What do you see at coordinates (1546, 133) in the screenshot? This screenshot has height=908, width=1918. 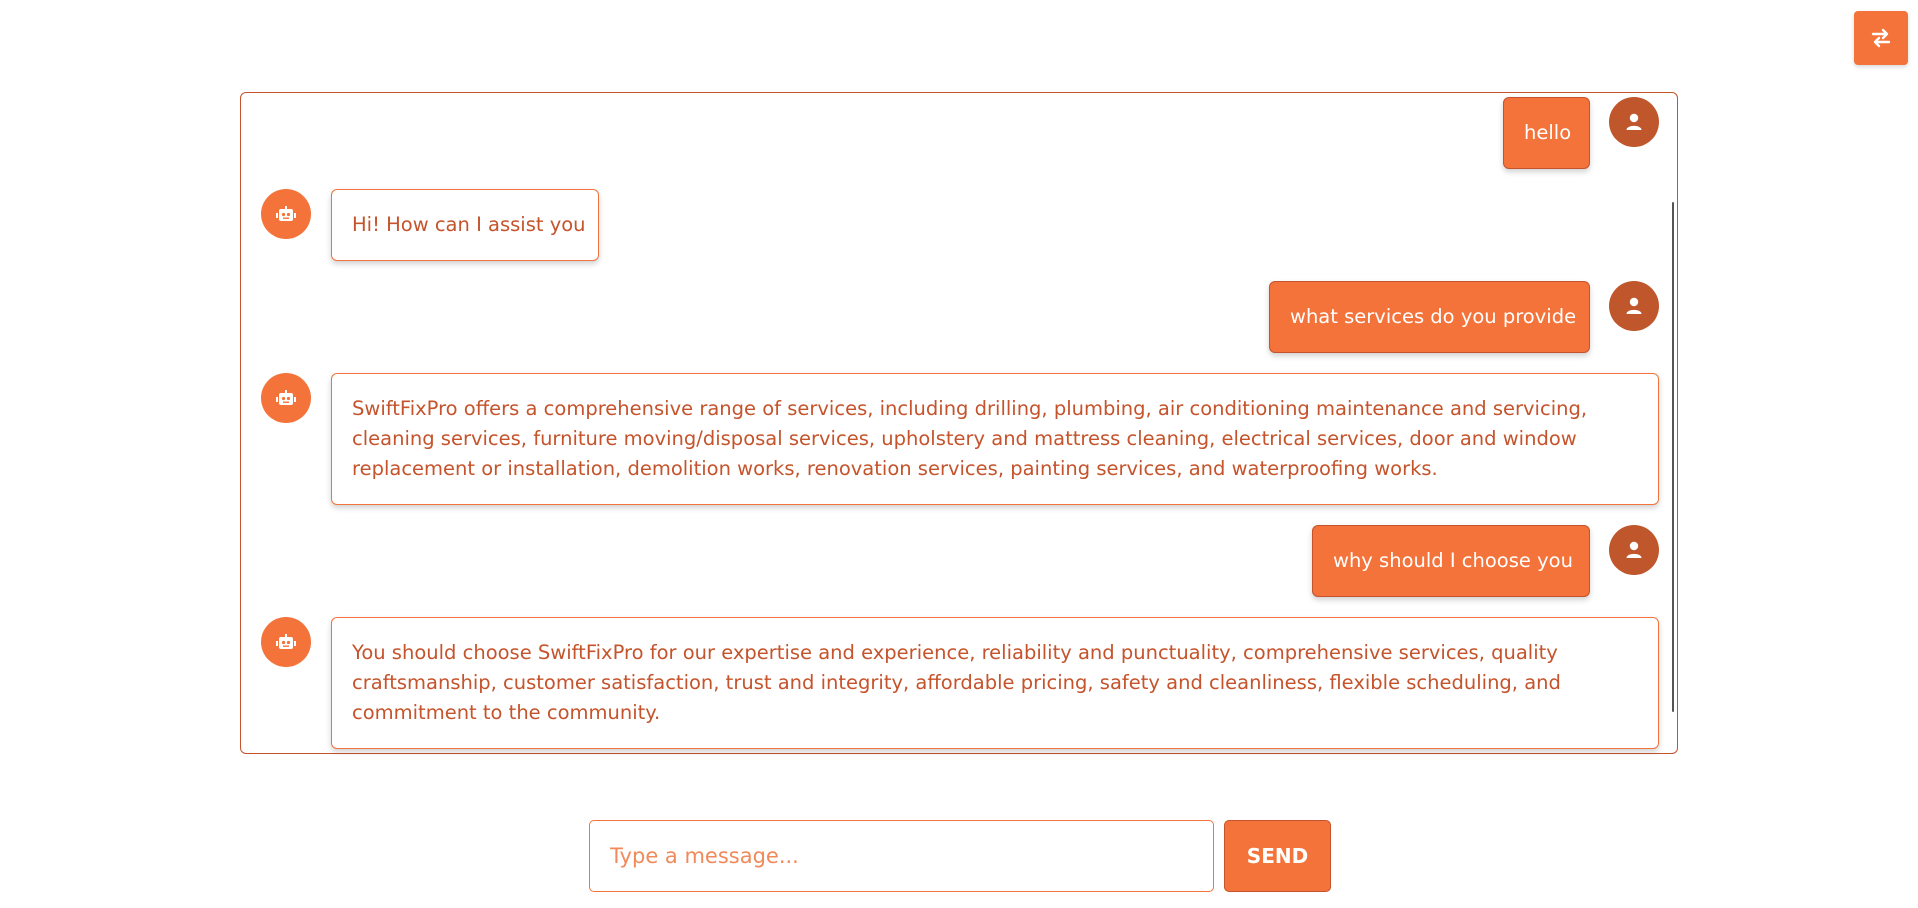 I see `user-message-bubble: hello` at bounding box center [1546, 133].